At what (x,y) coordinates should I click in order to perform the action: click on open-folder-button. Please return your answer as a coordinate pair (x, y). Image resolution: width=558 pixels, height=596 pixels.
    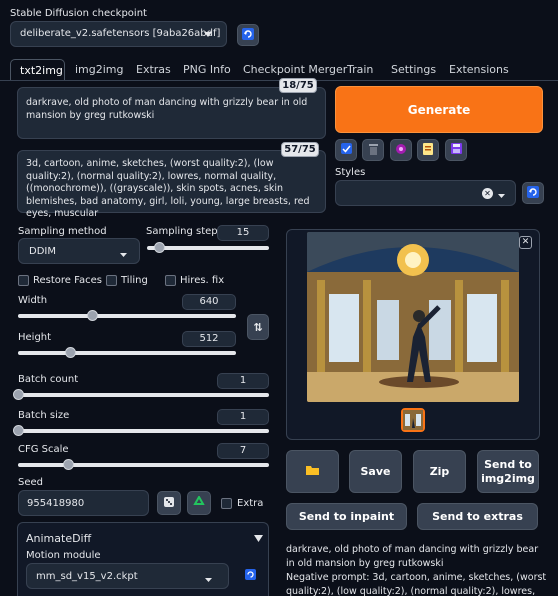
    Looking at the image, I should click on (312, 471).